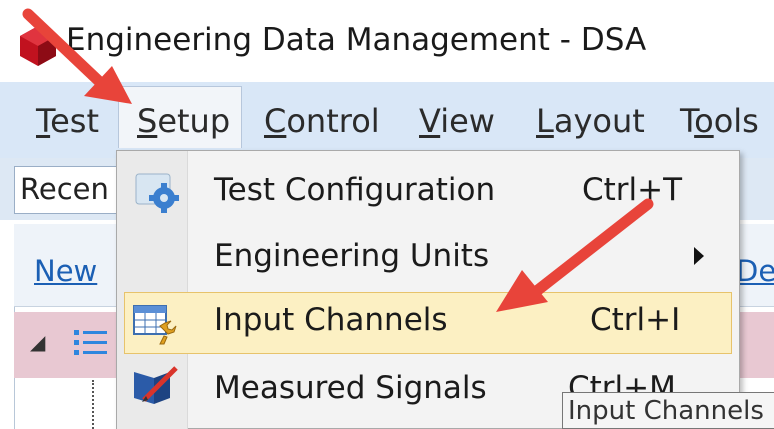  What do you see at coordinates (43, 121) in the screenshot?
I see `menu-test-accel: T` at bounding box center [43, 121].